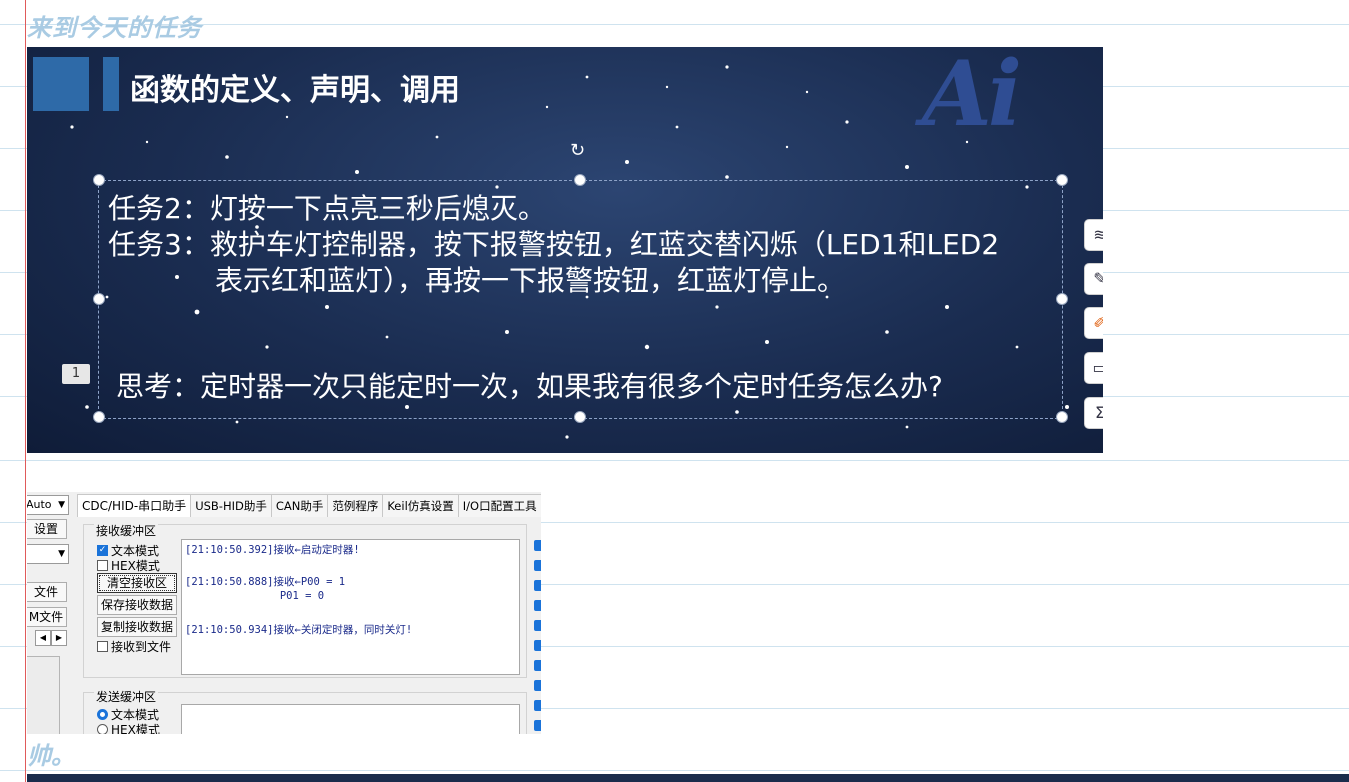 The width and height of the screenshot is (1349, 782). What do you see at coordinates (231, 505) in the screenshot?
I see `tab-usb-hid: USB-HID助手` at bounding box center [231, 505].